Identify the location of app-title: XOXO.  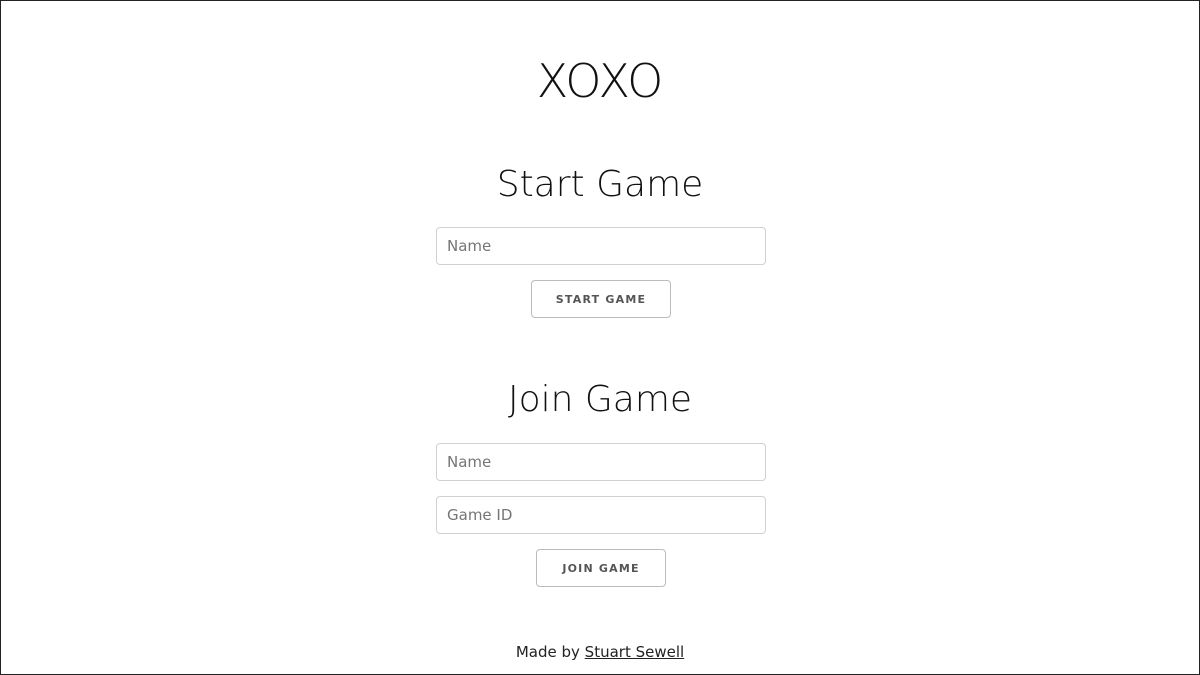
(600, 81).